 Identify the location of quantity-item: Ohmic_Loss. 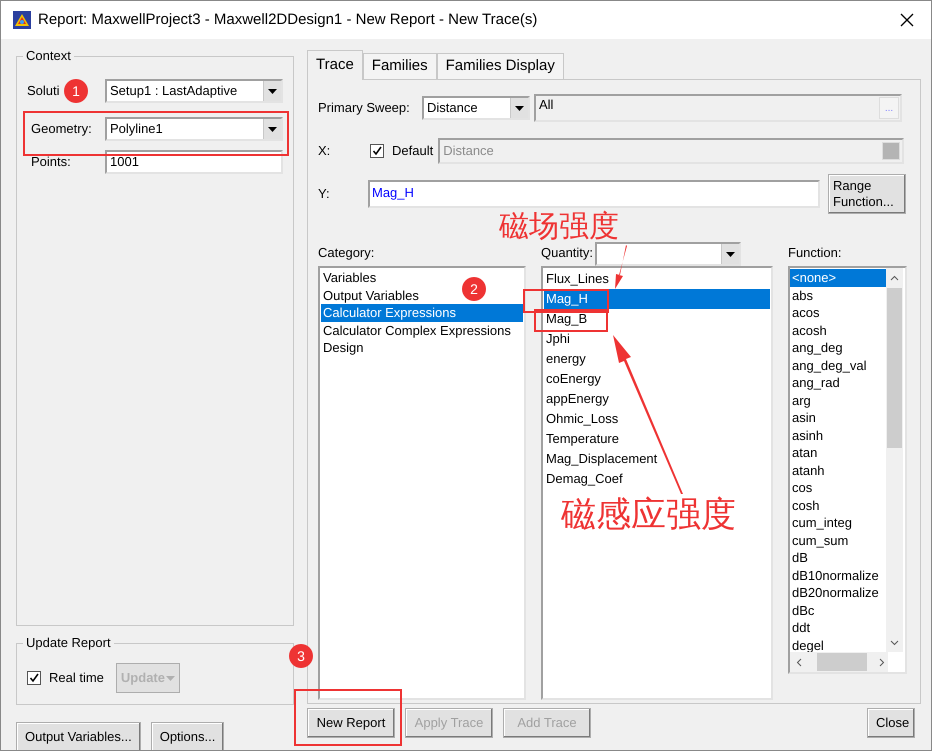
(582, 419).